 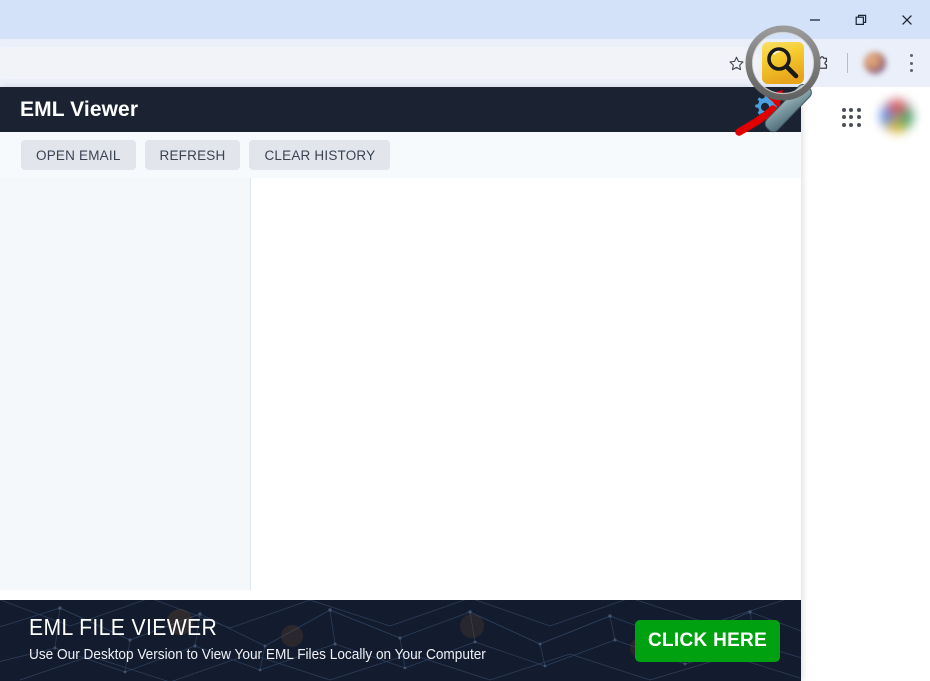 I want to click on promo-title: EML FILE VIEWER, so click(x=123, y=627).